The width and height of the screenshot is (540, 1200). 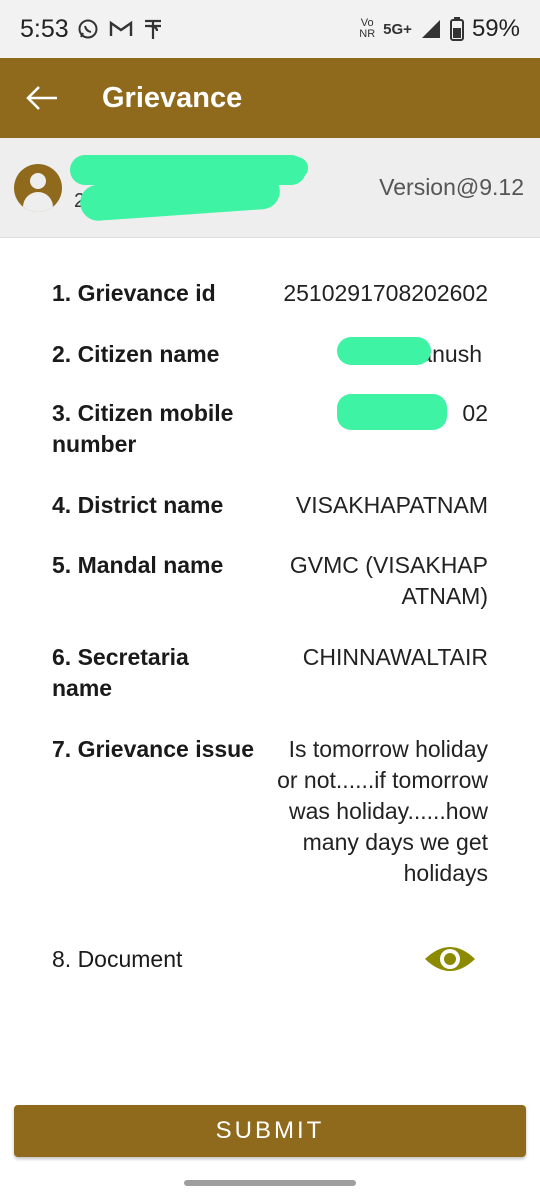 I want to click on user-info: r 2, so click(x=189, y=188).